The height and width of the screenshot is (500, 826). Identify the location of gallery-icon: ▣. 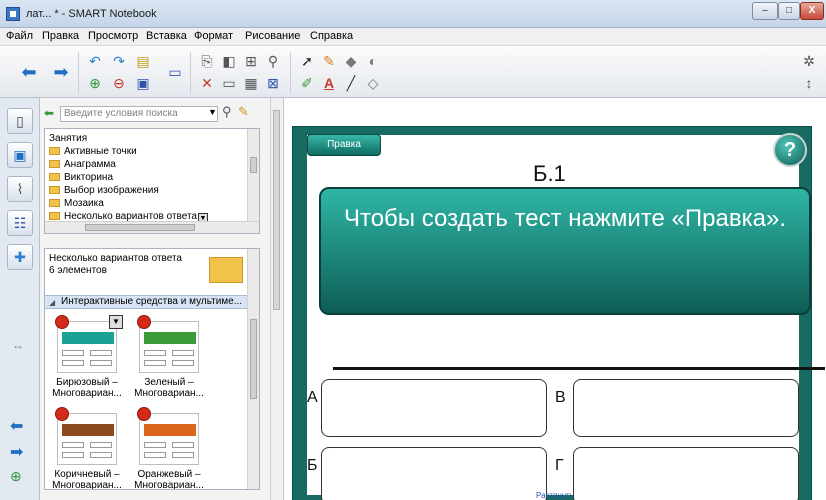
(20, 155).